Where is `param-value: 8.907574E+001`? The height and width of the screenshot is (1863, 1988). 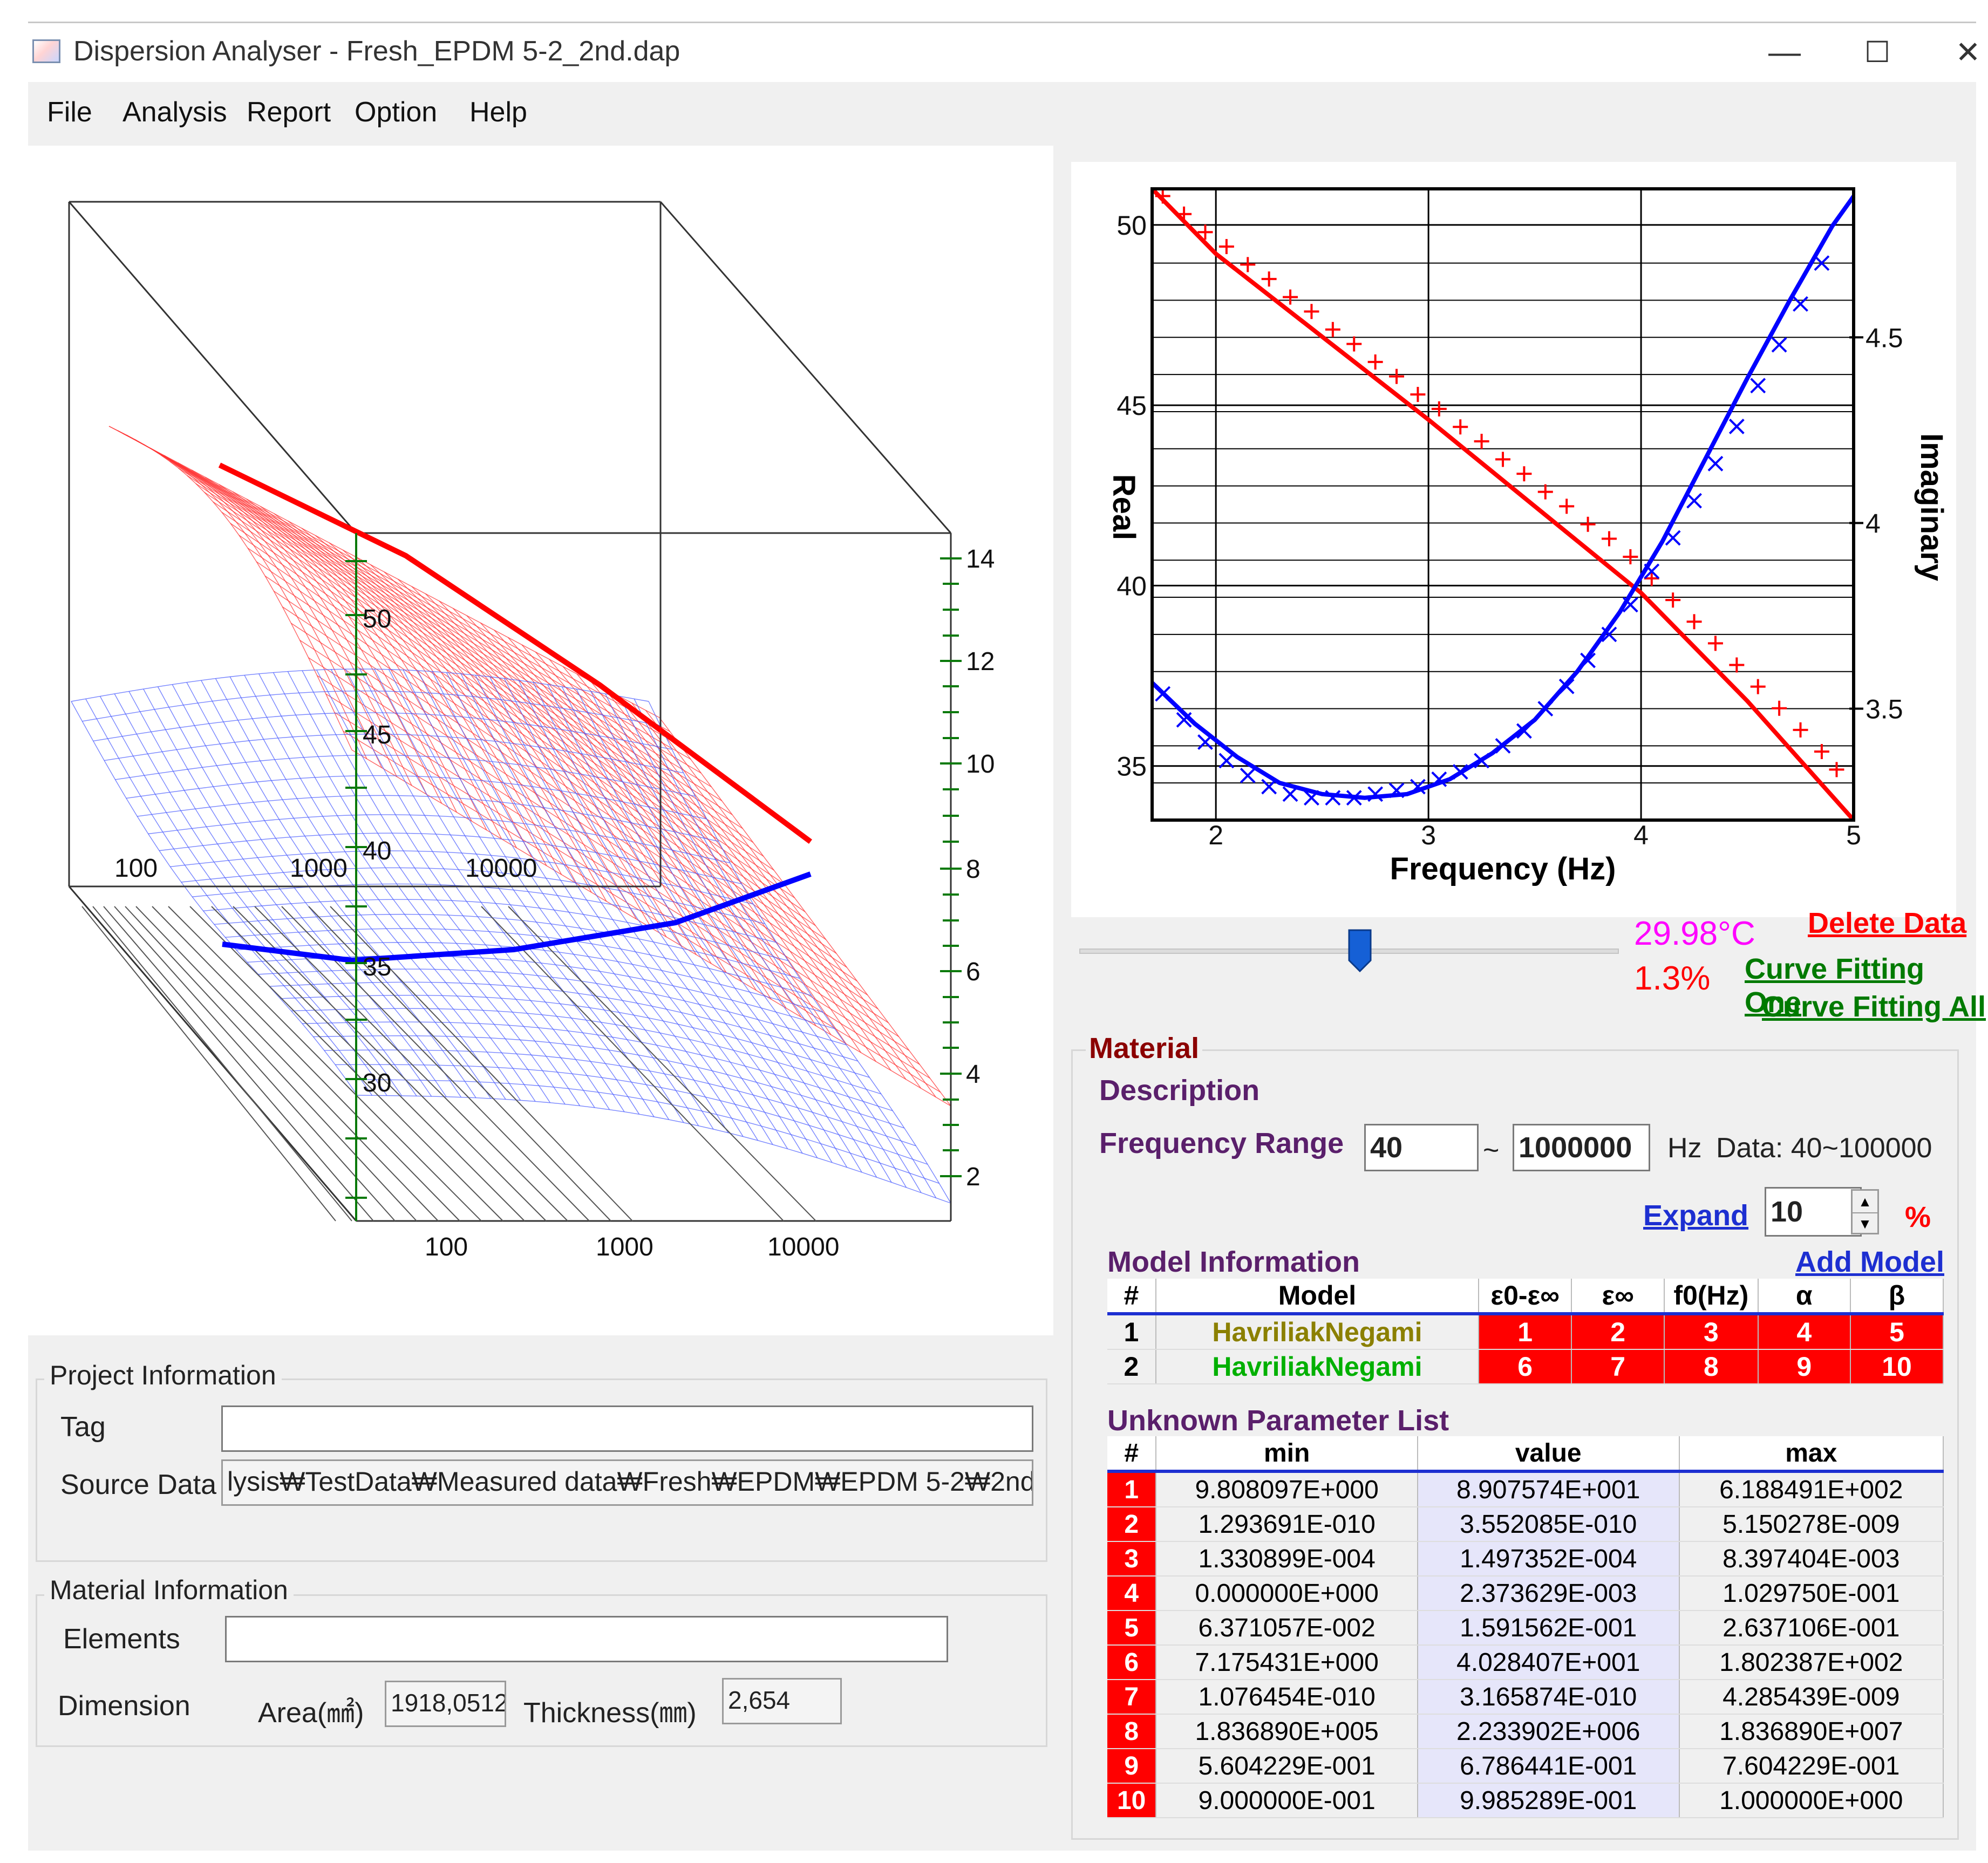
param-value: 8.907574E+001 is located at coordinates (1548, 1489).